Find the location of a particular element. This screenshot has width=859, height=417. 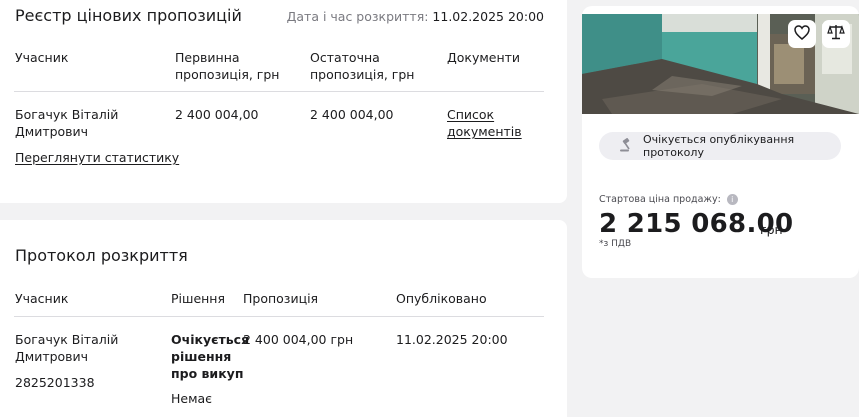

protocol-status-badge: Очікується опублікування протоколу is located at coordinates (720, 146).